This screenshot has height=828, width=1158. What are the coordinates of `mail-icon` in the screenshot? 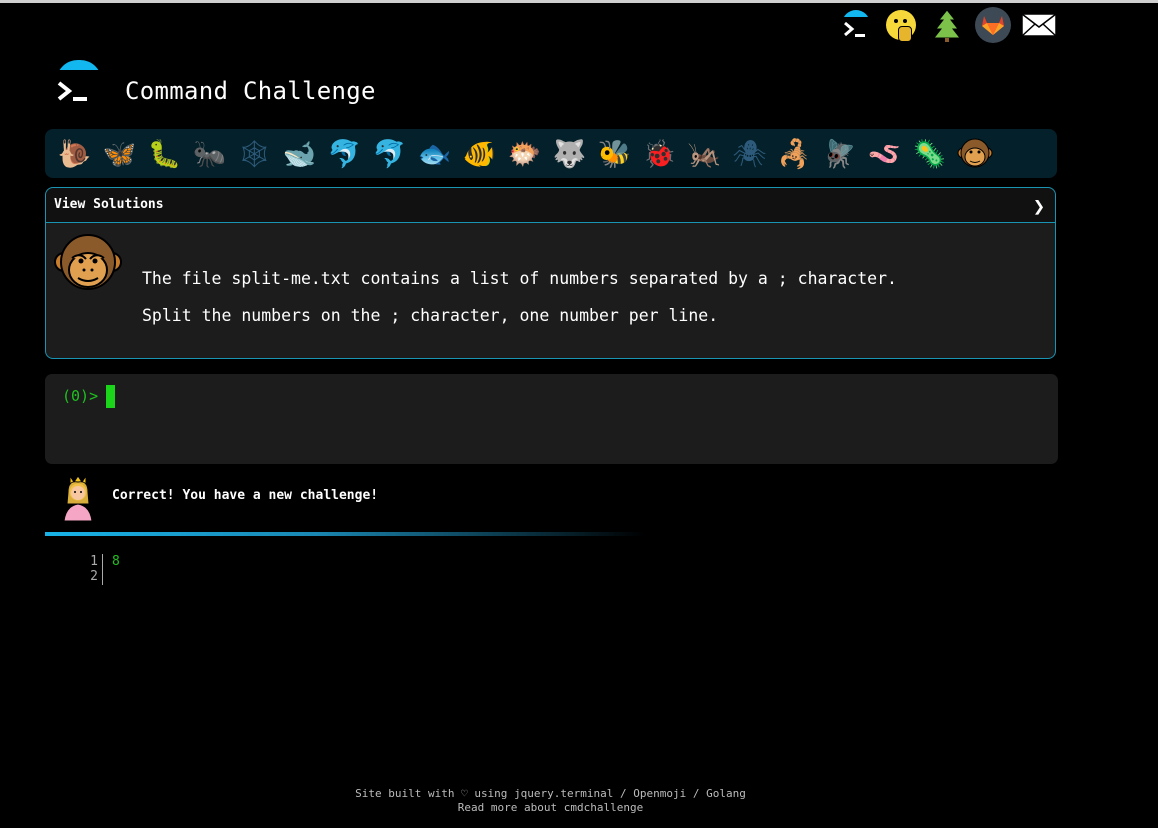 It's located at (1039, 25).